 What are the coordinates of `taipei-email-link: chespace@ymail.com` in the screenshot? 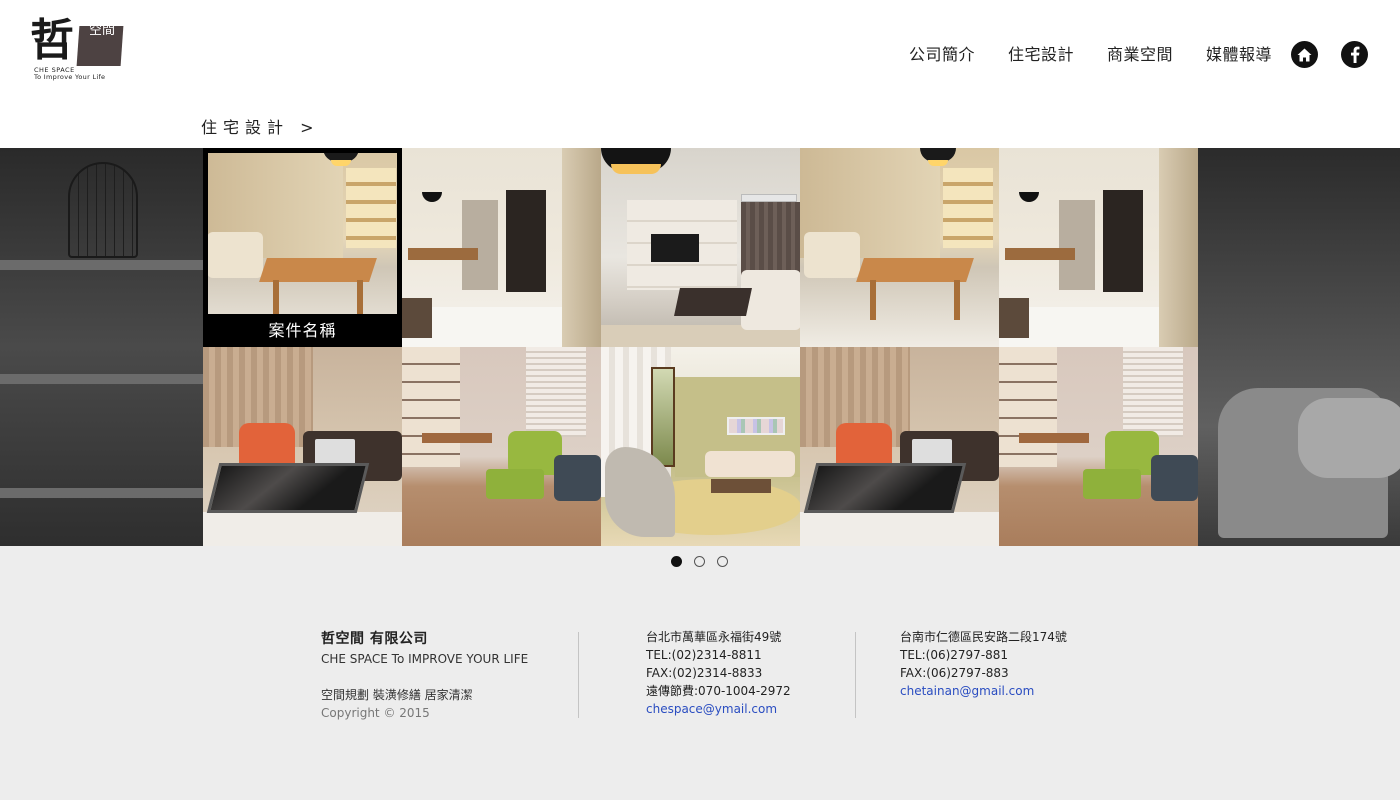 It's located at (746, 709).